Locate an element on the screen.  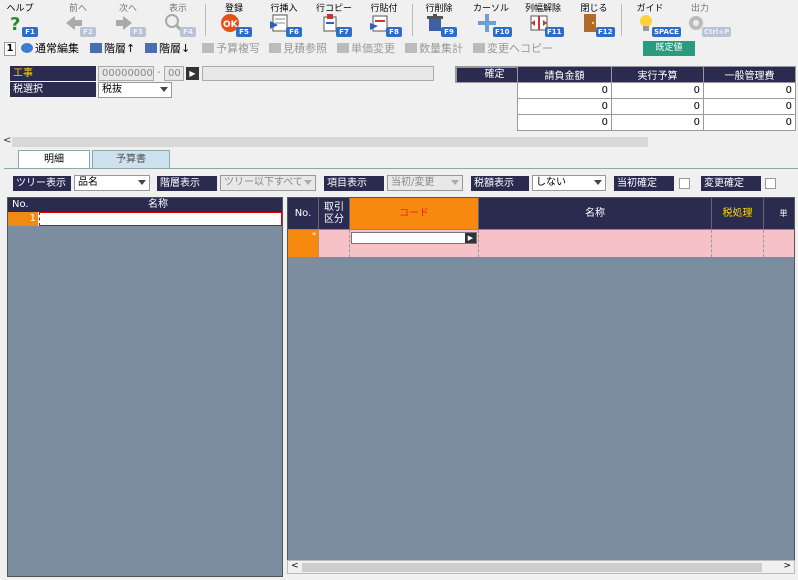
help-button: ヘルプ ? F1 is located at coordinates (20, 20).